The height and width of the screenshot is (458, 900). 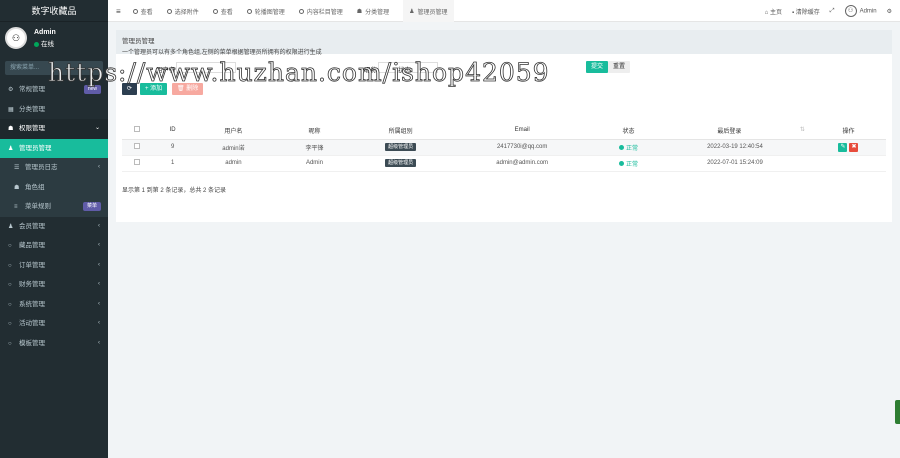 What do you see at coordinates (16, 207) in the screenshot?
I see `bars-icon: ≡` at bounding box center [16, 207].